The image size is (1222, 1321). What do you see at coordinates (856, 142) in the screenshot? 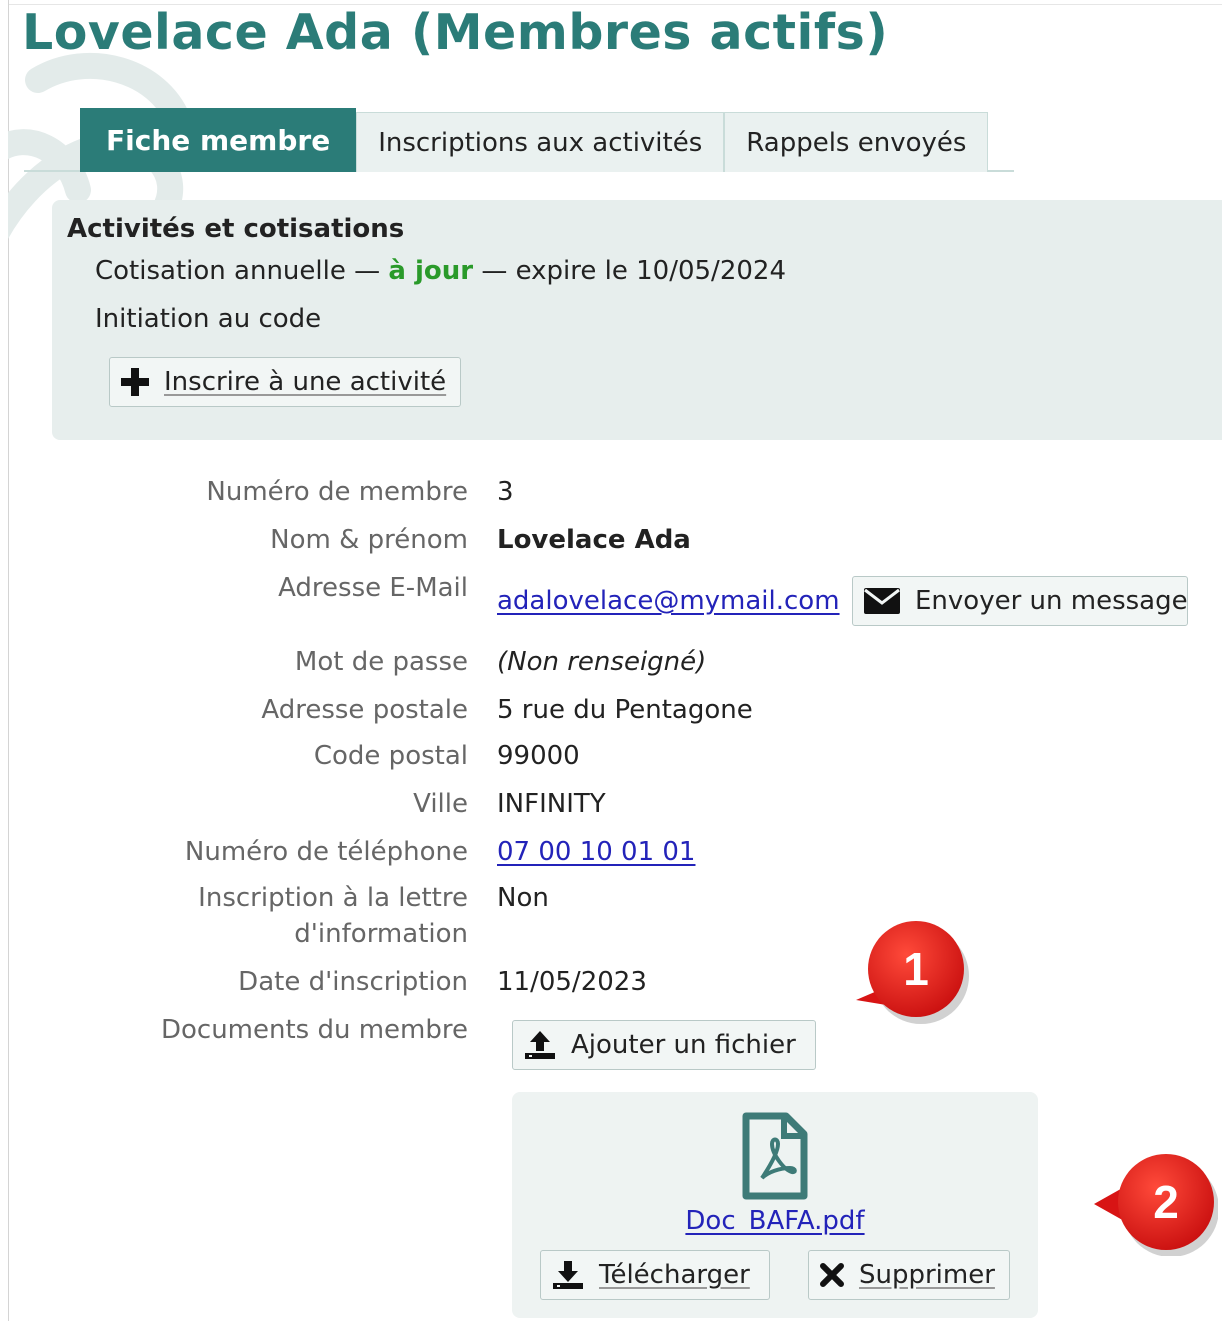
I see `tab-rappels-envoyes: Rappels envoyés` at bounding box center [856, 142].